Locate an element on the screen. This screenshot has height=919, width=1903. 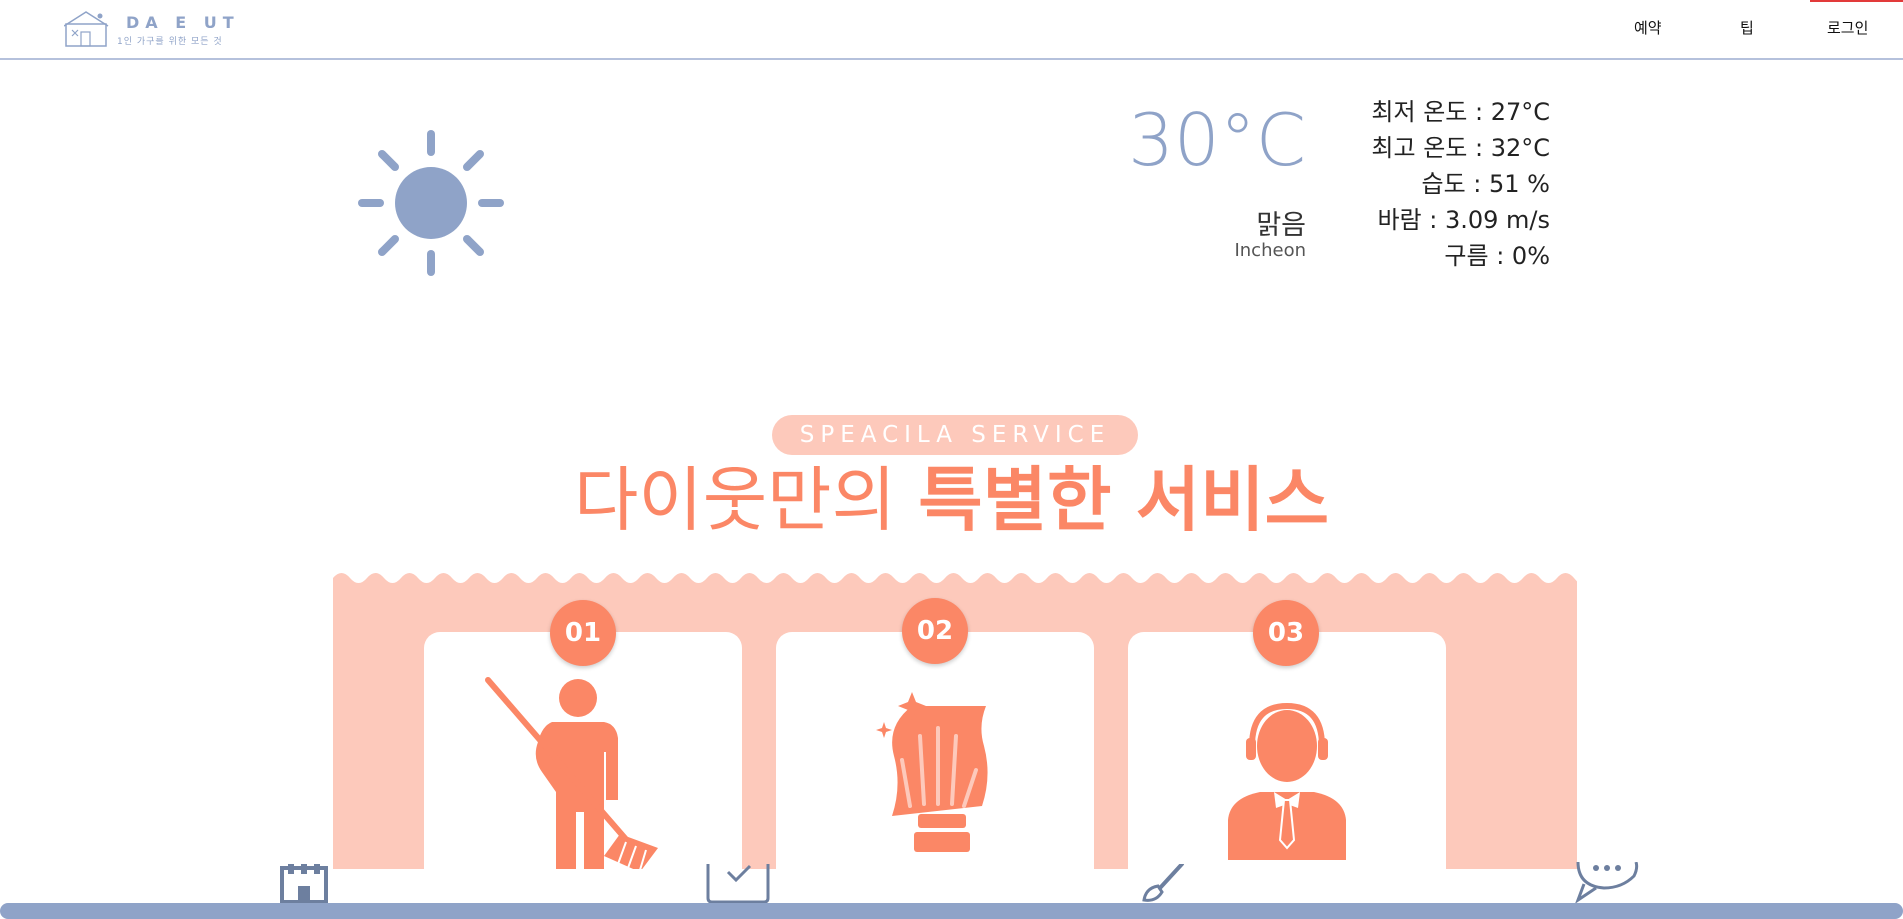
headline-bold: 특별한 서비스 is located at coordinates (1124, 500).